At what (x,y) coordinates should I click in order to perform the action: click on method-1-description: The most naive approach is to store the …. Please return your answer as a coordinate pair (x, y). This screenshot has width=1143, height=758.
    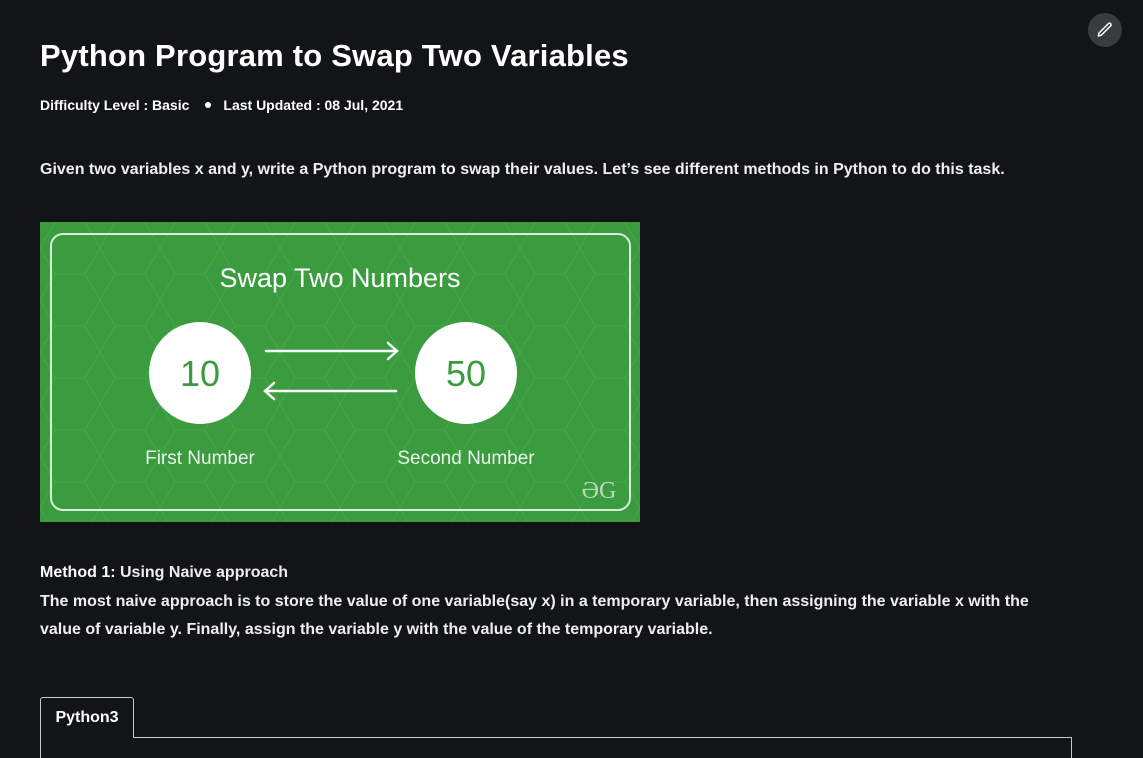
    Looking at the image, I should click on (534, 615).